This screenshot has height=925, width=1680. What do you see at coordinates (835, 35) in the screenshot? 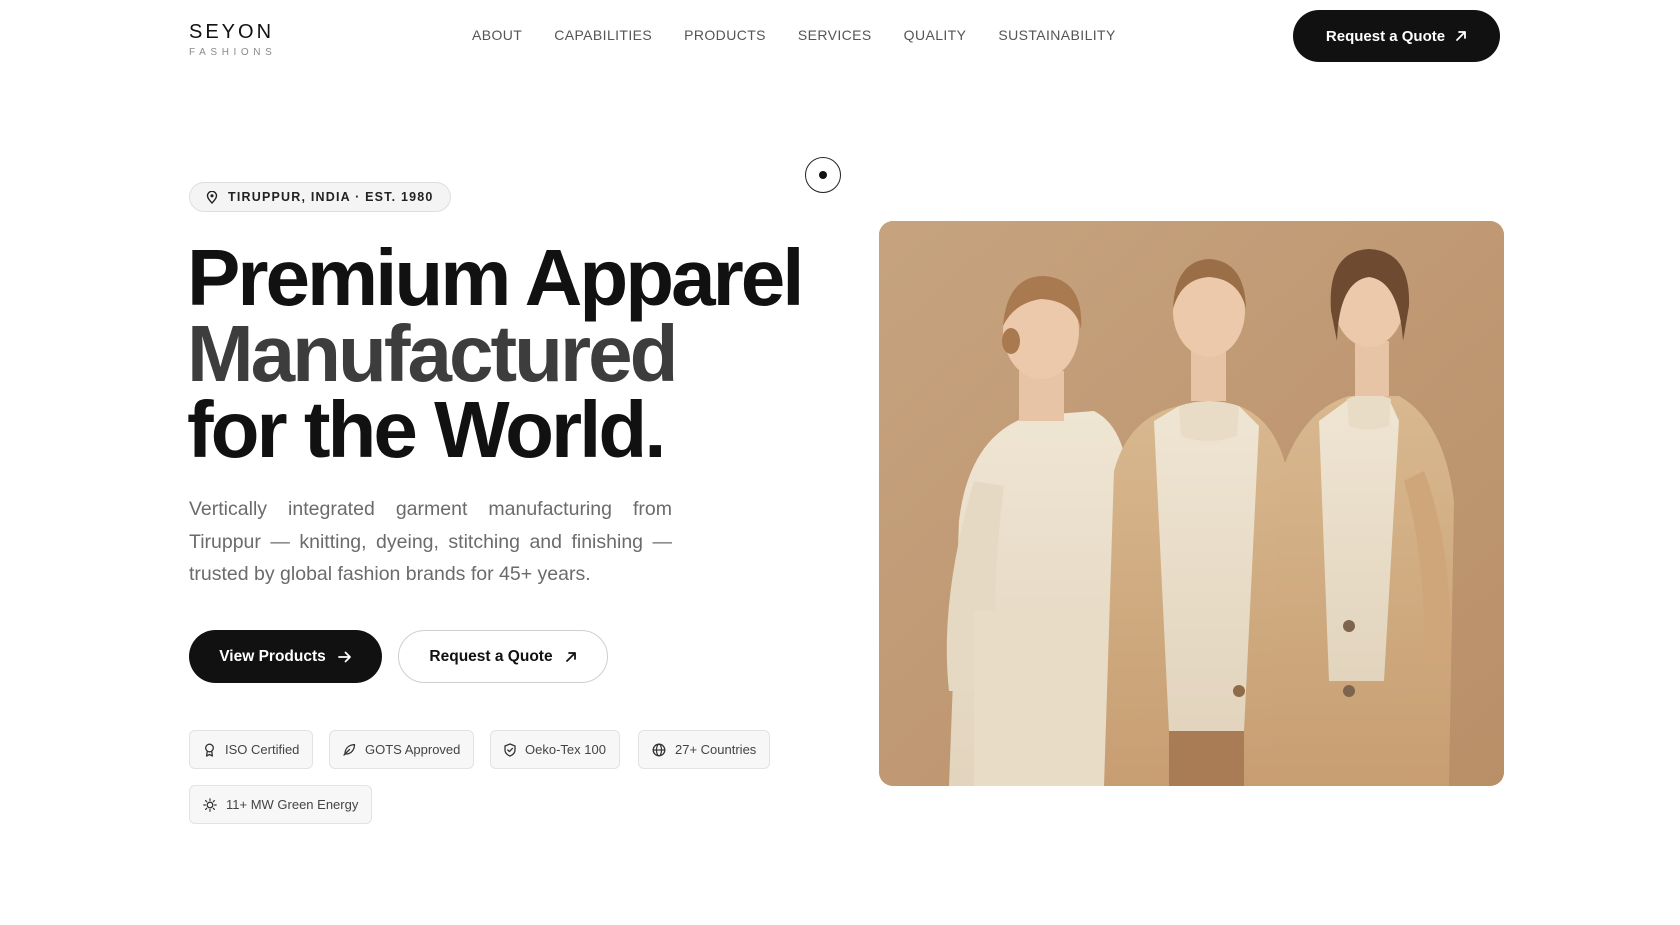
I see `nav-item-services: SERVICES` at bounding box center [835, 35].